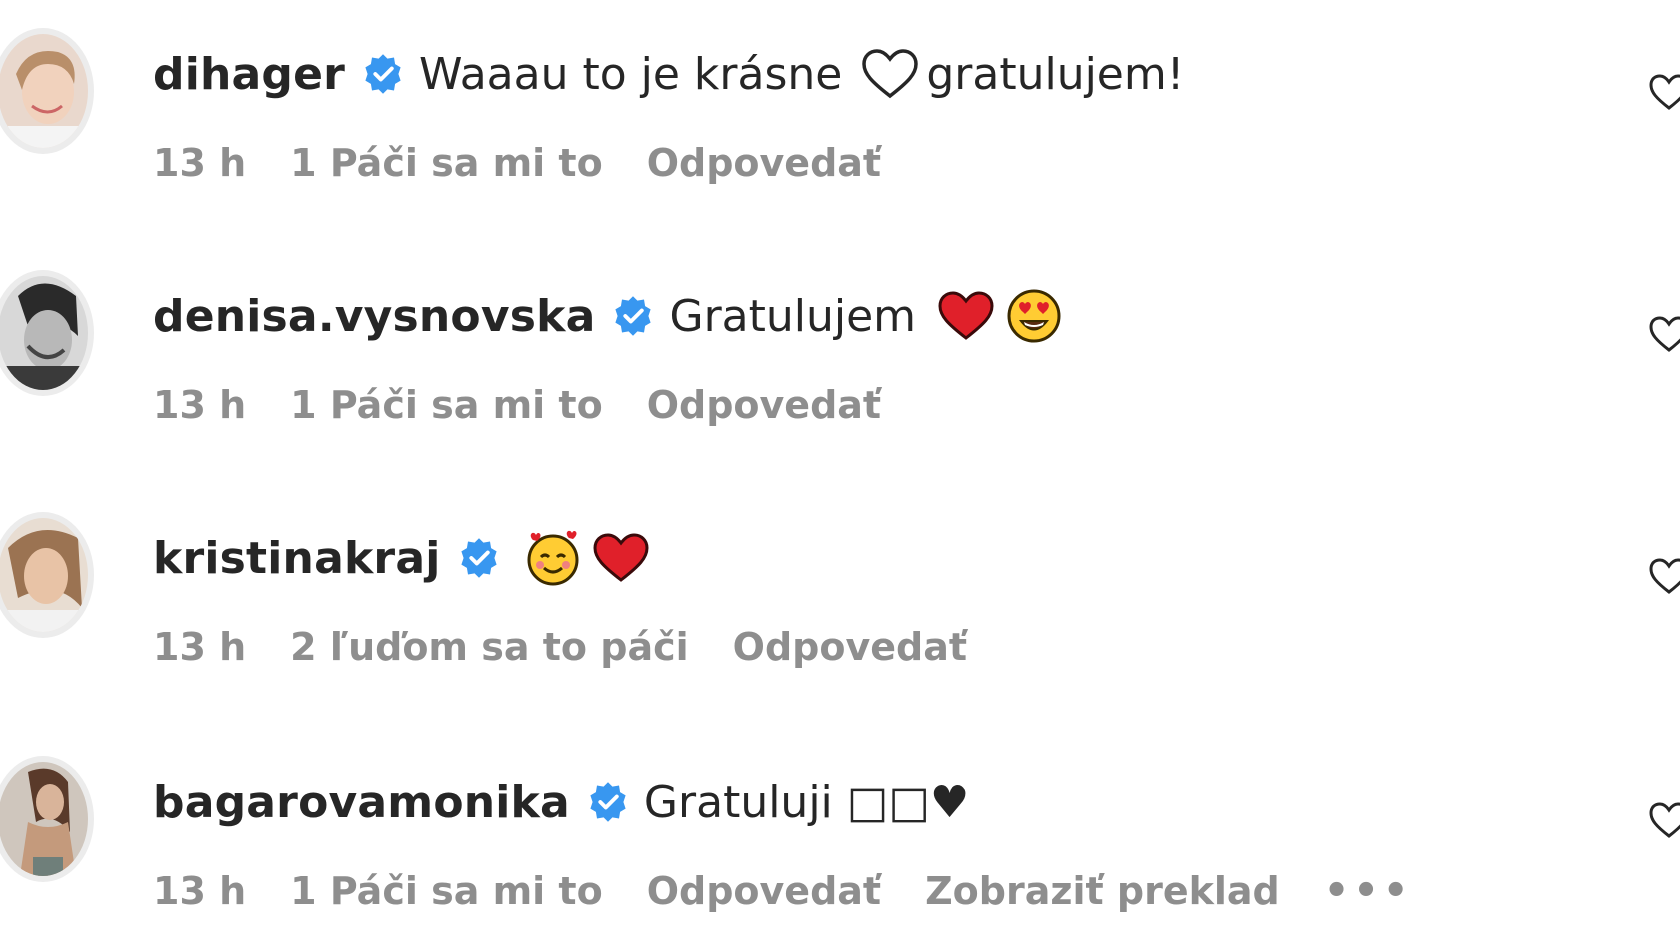  What do you see at coordinates (1034, 316) in the screenshot?
I see `heart-eyes-emoji` at bounding box center [1034, 316].